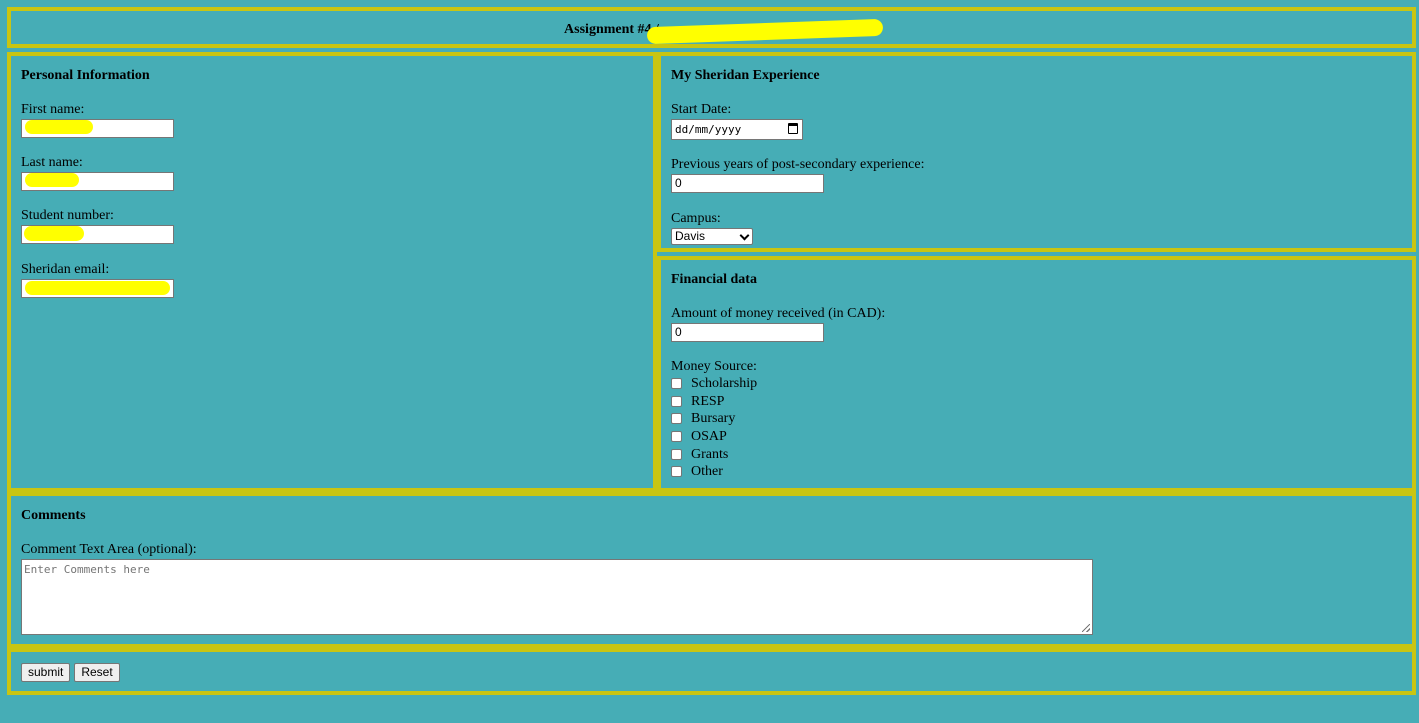  Describe the element at coordinates (714, 279) in the screenshot. I see `financial-section-title: Financial data` at that location.